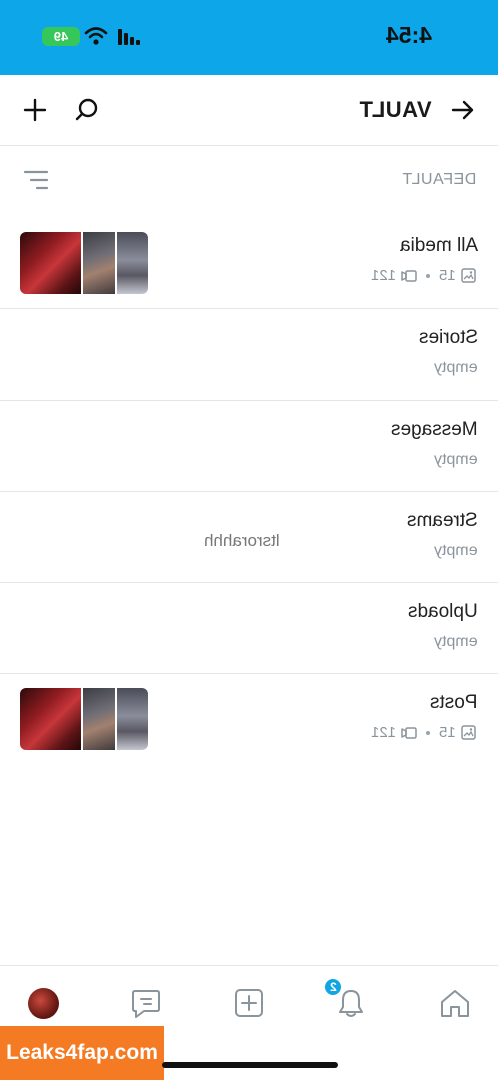 This screenshot has height=1080, width=498. What do you see at coordinates (434, 429) in the screenshot?
I see `list-title: Messages` at bounding box center [434, 429].